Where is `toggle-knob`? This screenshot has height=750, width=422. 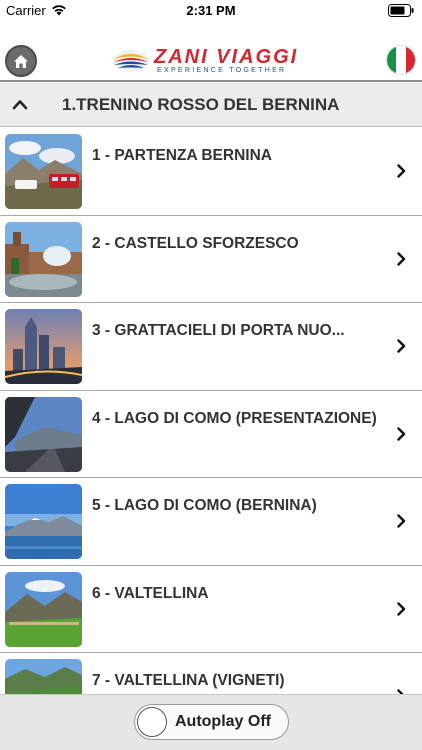 toggle-knob is located at coordinates (152, 722).